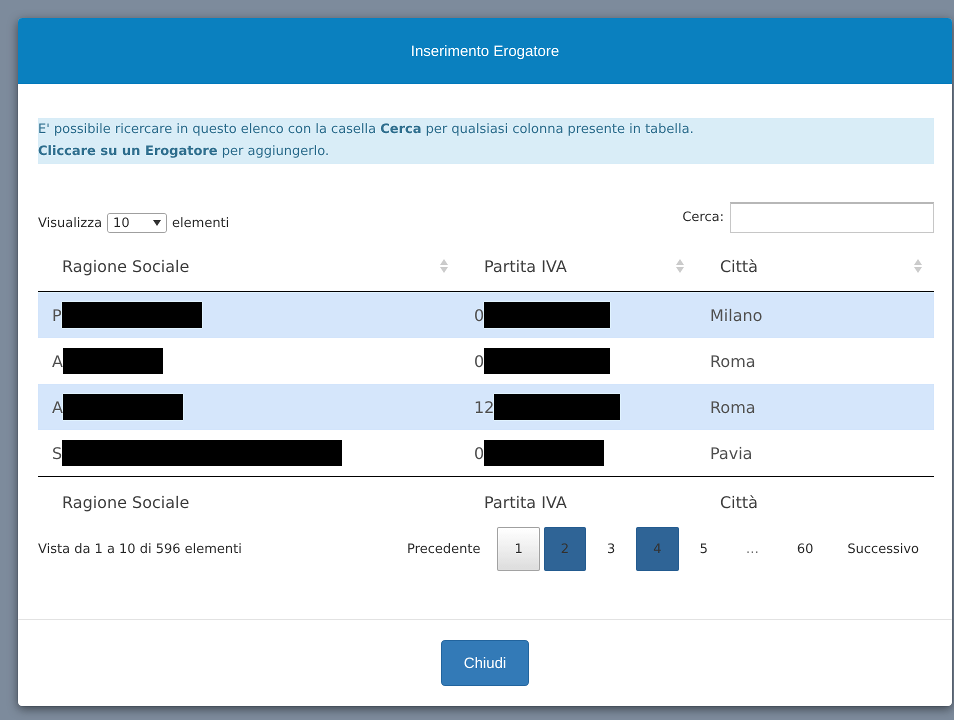  I want to click on dialog-title: Inserimento Erogatore, so click(485, 51).